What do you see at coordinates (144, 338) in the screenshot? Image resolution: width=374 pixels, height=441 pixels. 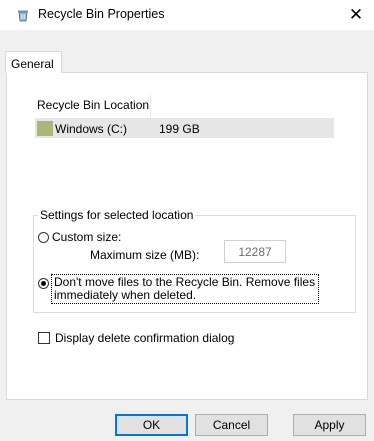 I see `confirm-dialog-label: Display delete confirmation dialog` at bounding box center [144, 338].